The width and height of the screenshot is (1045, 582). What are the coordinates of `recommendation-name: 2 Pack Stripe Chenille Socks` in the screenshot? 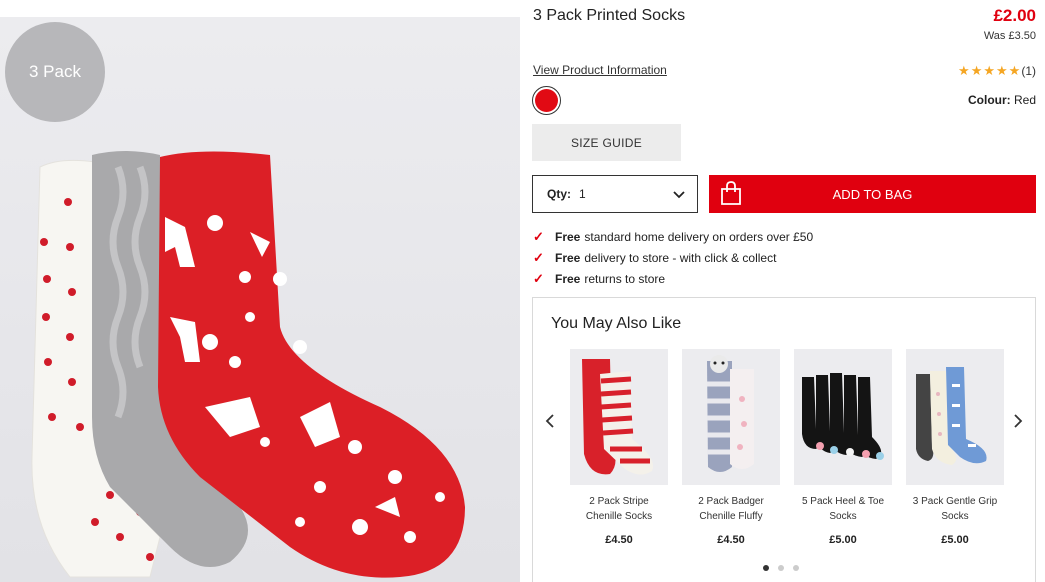 It's located at (619, 509).